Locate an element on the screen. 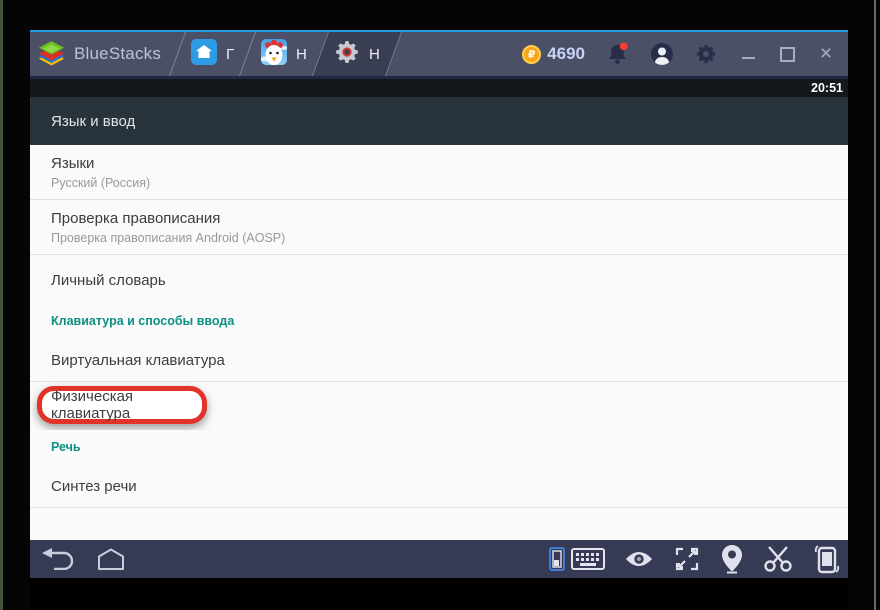 The width and height of the screenshot is (880, 610). tab-settings: Н is located at coordinates (357, 54).